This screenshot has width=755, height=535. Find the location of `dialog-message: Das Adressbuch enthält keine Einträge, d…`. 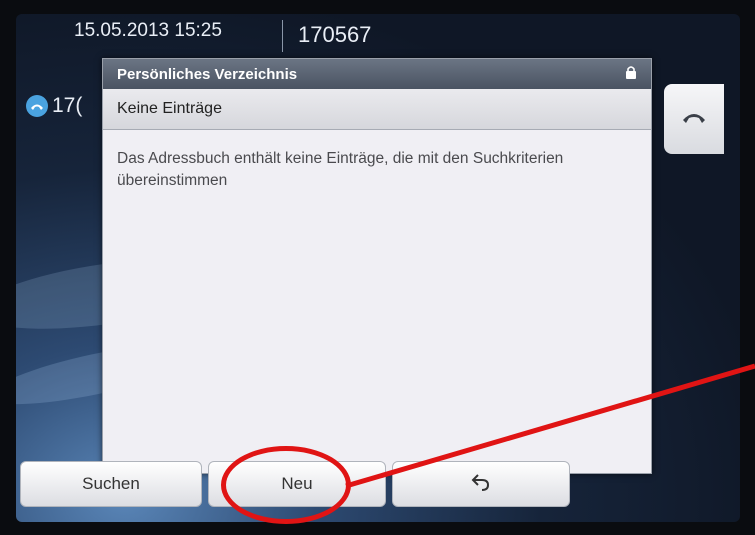

dialog-message: Das Adressbuch enthält keine Einträge, d… is located at coordinates (340, 169).